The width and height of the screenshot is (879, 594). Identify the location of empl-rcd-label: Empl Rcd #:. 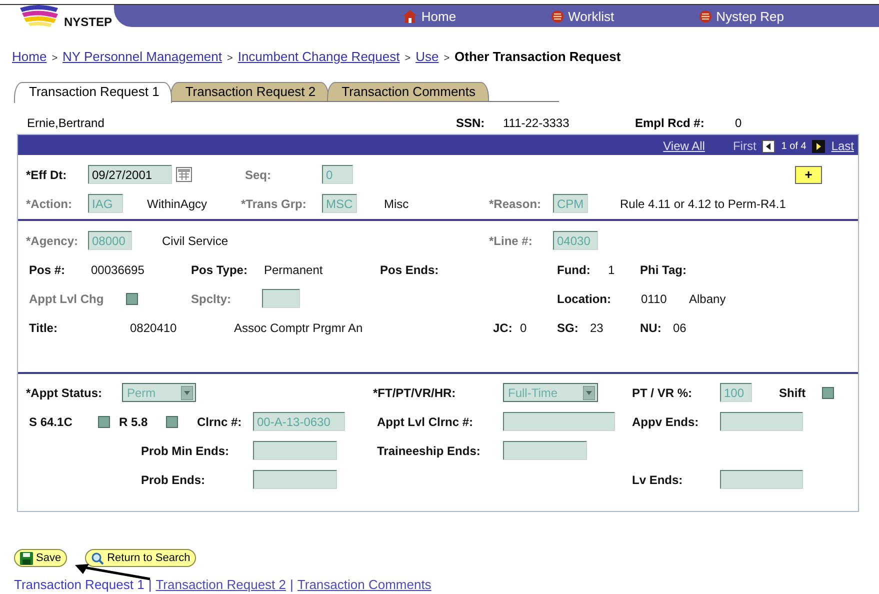
(670, 123).